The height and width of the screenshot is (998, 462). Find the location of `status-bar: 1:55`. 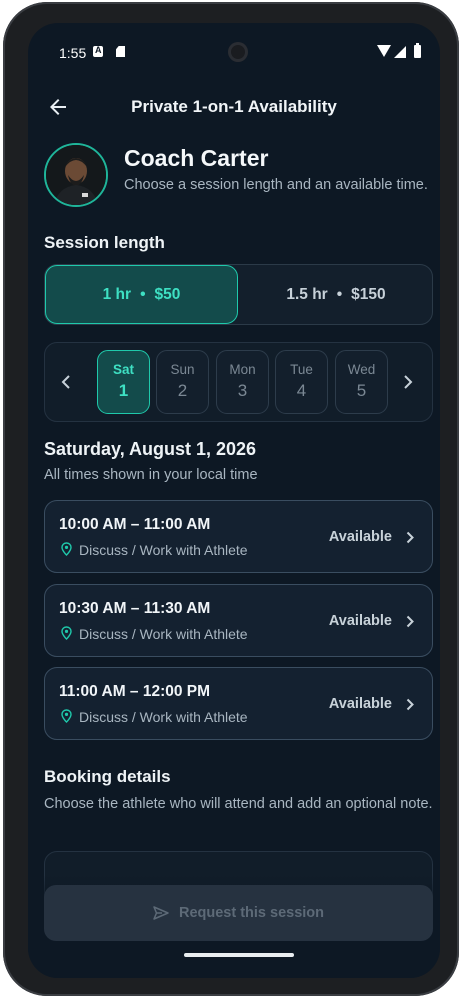

status-bar: 1:55 is located at coordinates (234, 51).